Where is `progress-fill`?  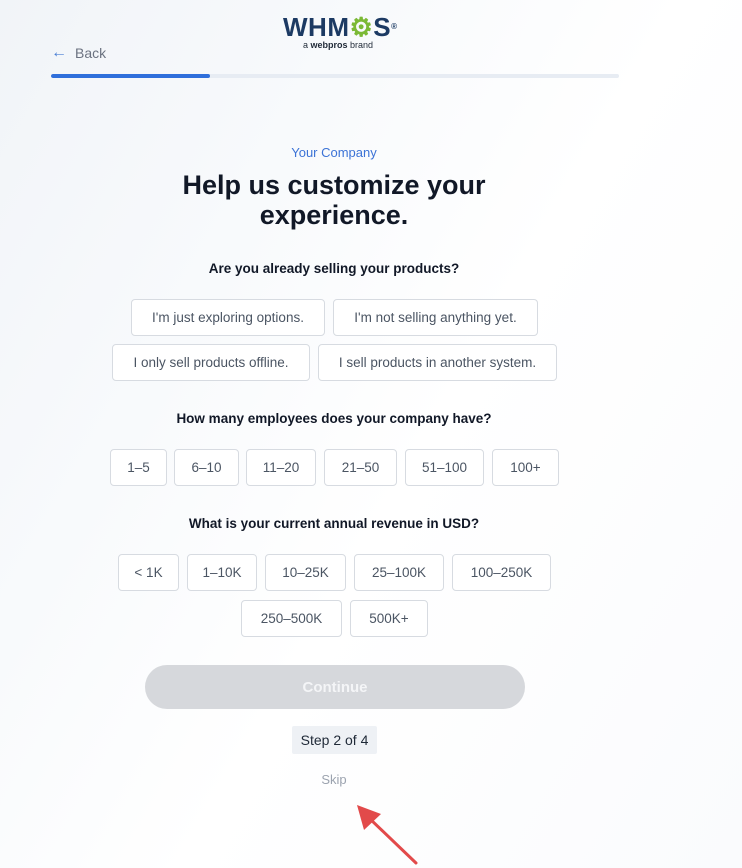 progress-fill is located at coordinates (131, 76).